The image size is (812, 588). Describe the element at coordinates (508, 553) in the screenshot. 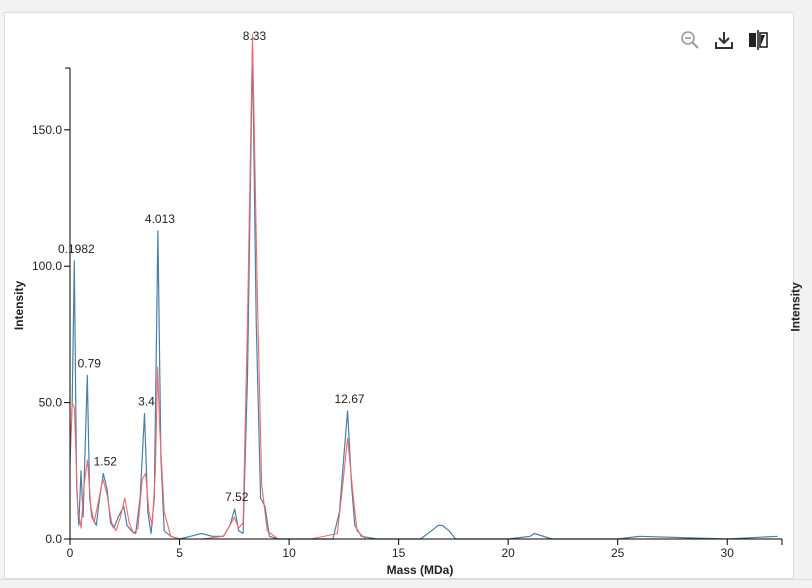

I see `x-tick-label: 20` at that location.